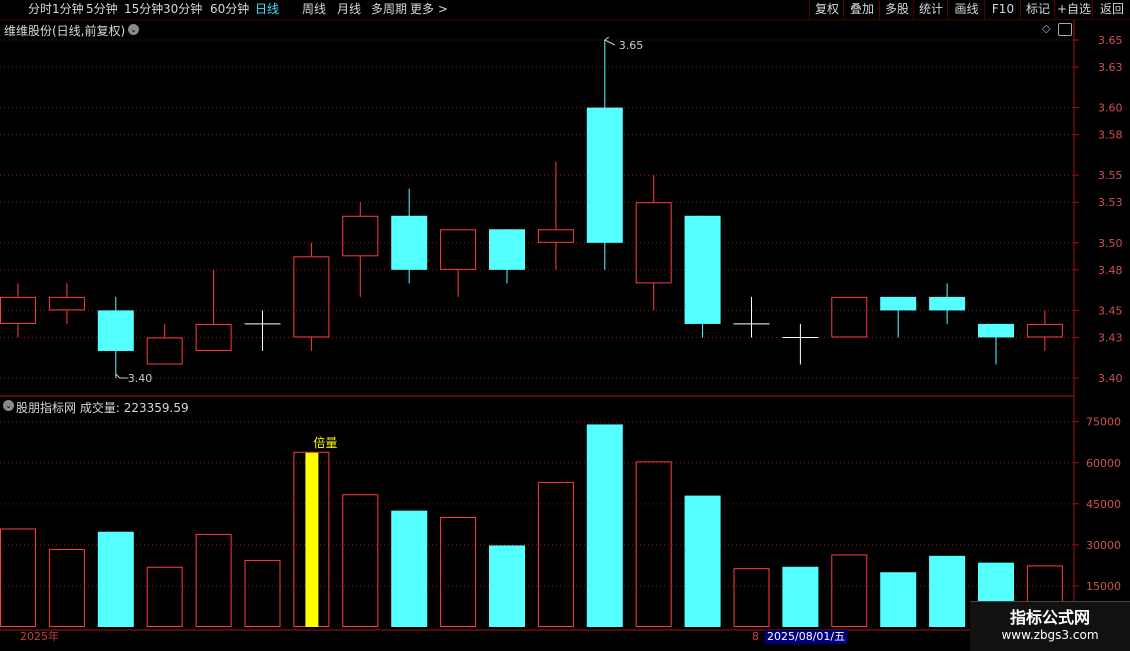 This screenshot has height=651, width=1130. I want to click on cursor-date: 2025/08/01/五, so click(806, 637).